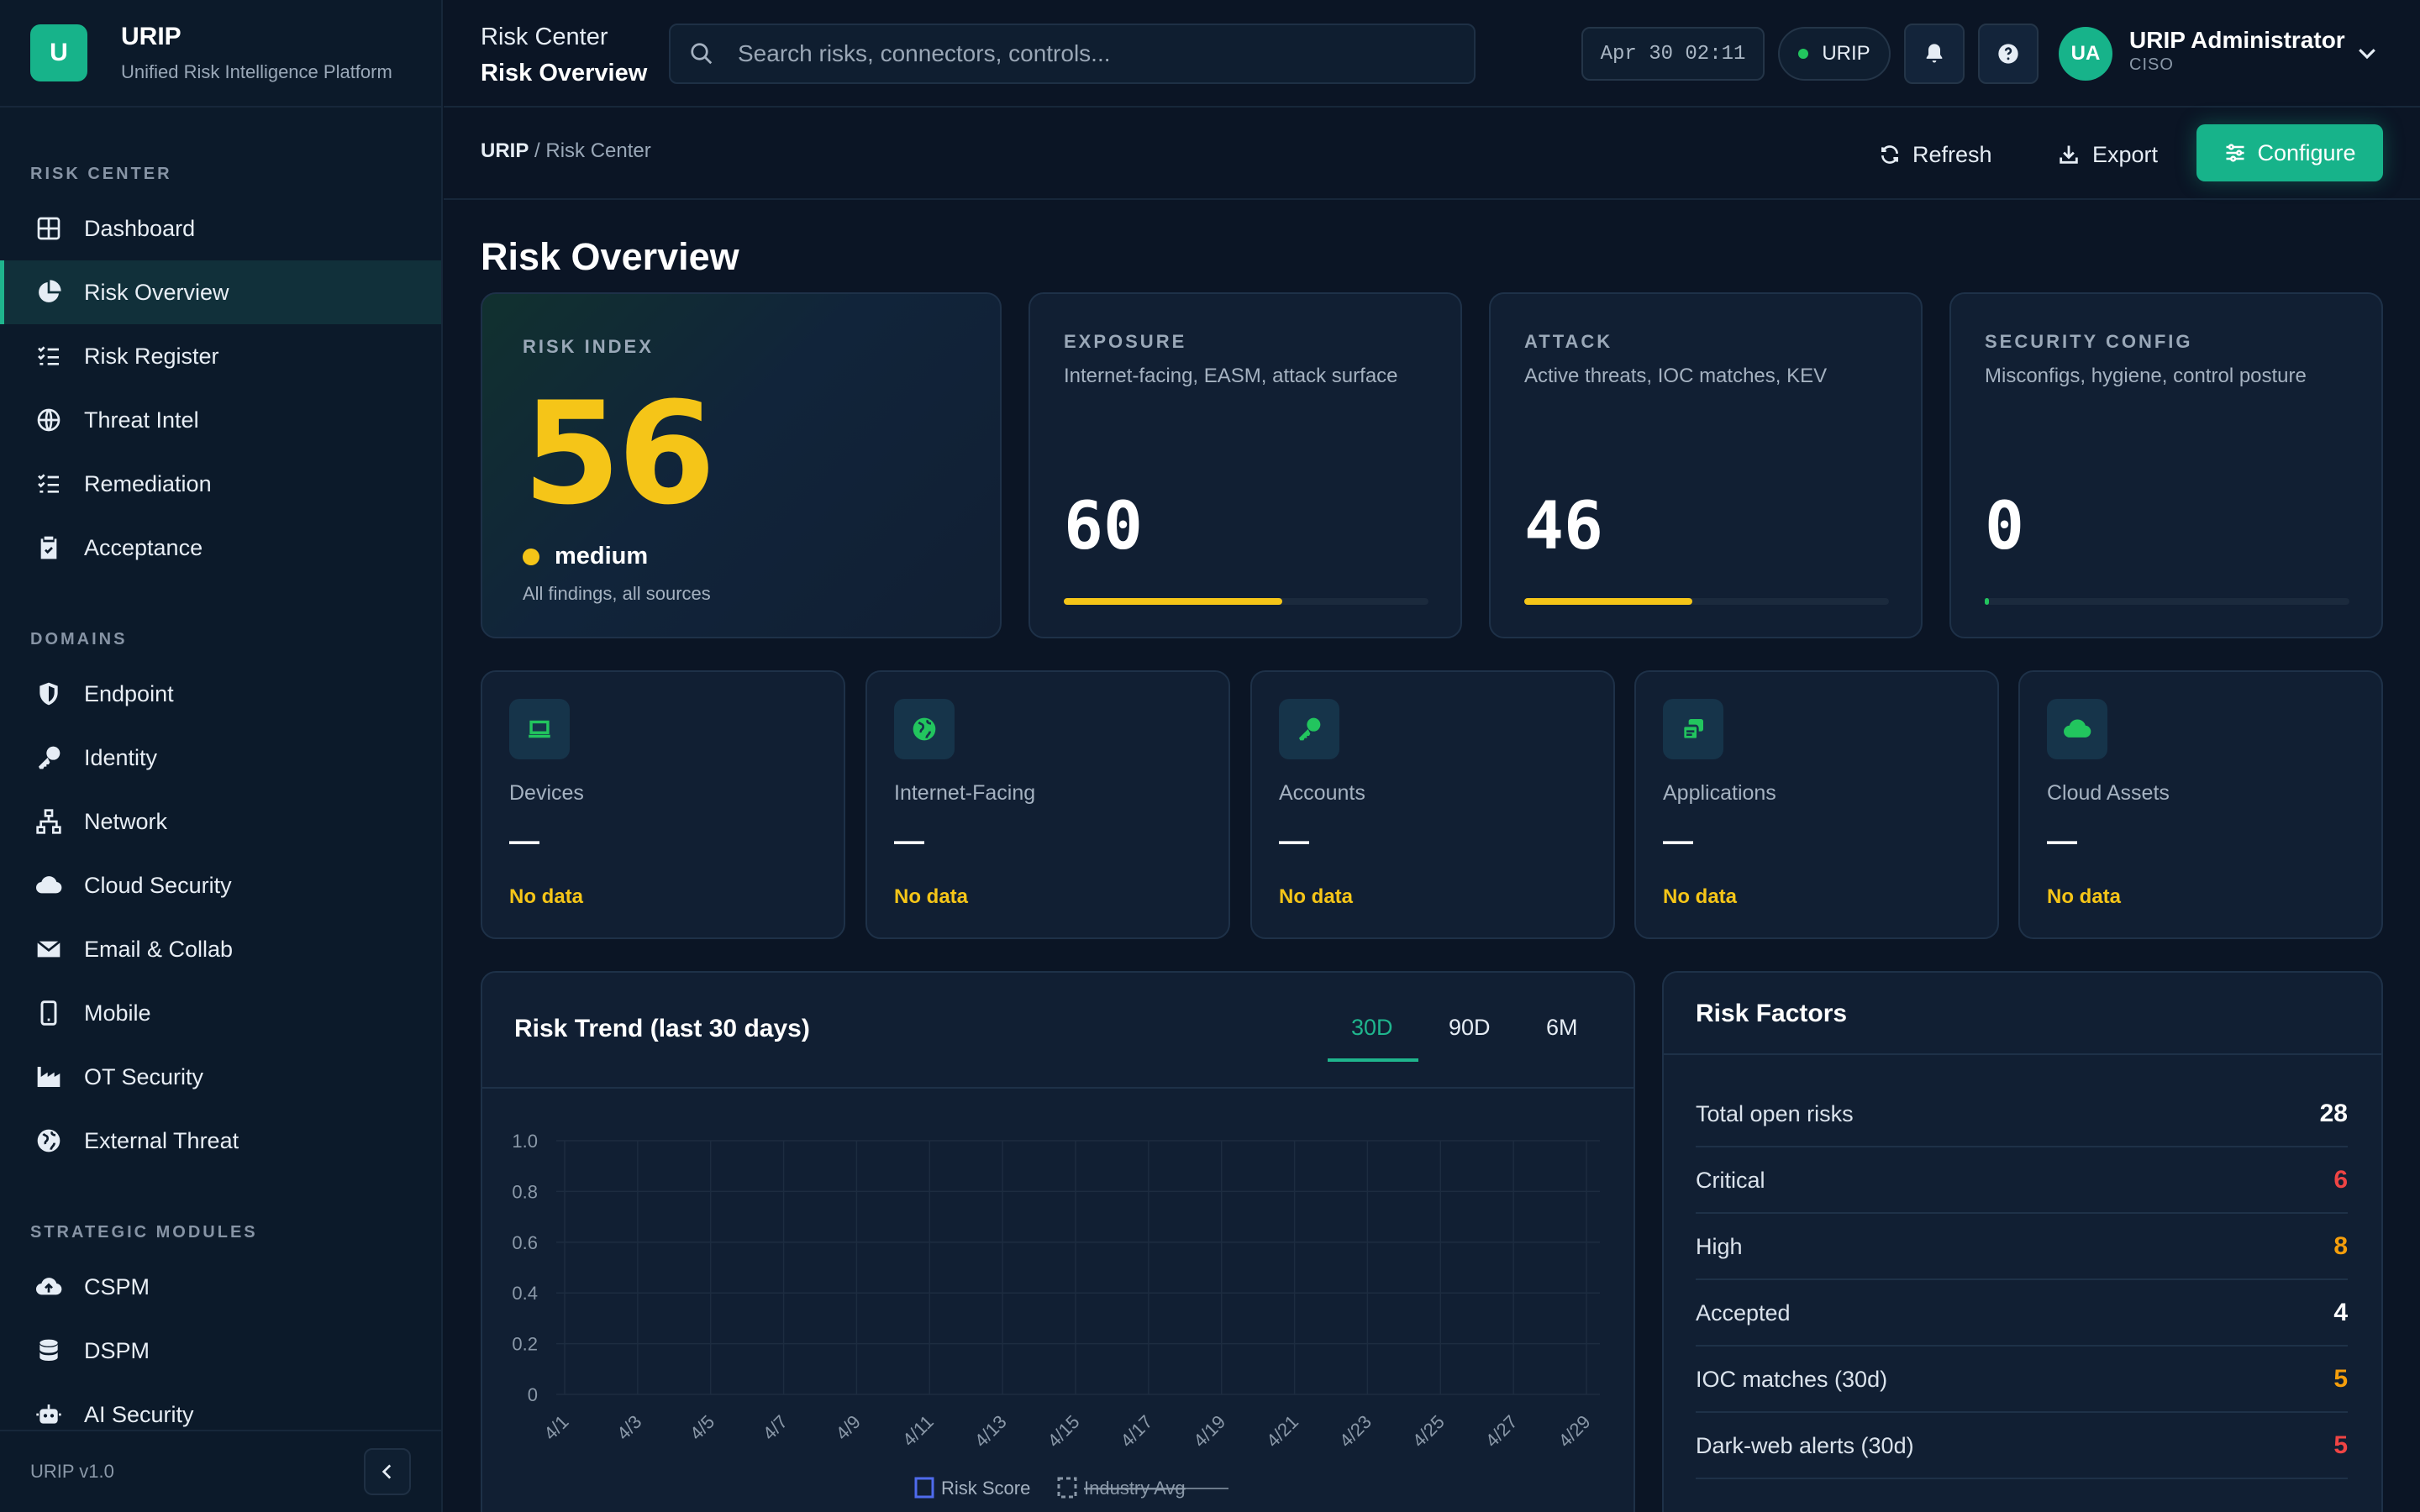 Image resolution: width=2420 pixels, height=1512 pixels. What do you see at coordinates (220, 1287) in the screenshot?
I see `sidebar-item-cspm: CSPM` at bounding box center [220, 1287].